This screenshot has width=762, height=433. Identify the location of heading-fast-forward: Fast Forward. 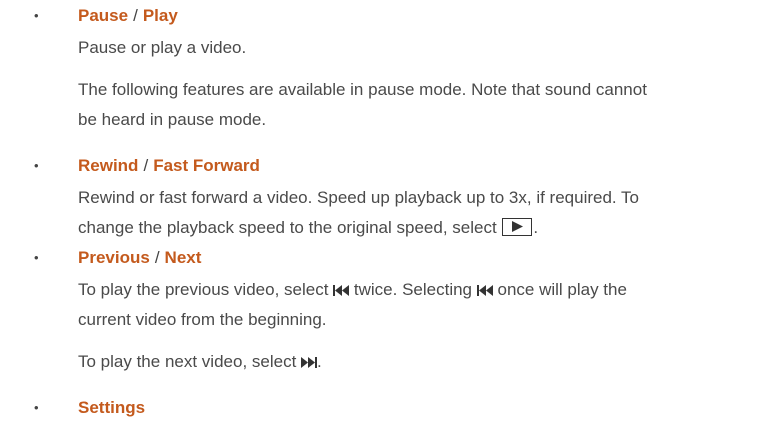
(206, 165).